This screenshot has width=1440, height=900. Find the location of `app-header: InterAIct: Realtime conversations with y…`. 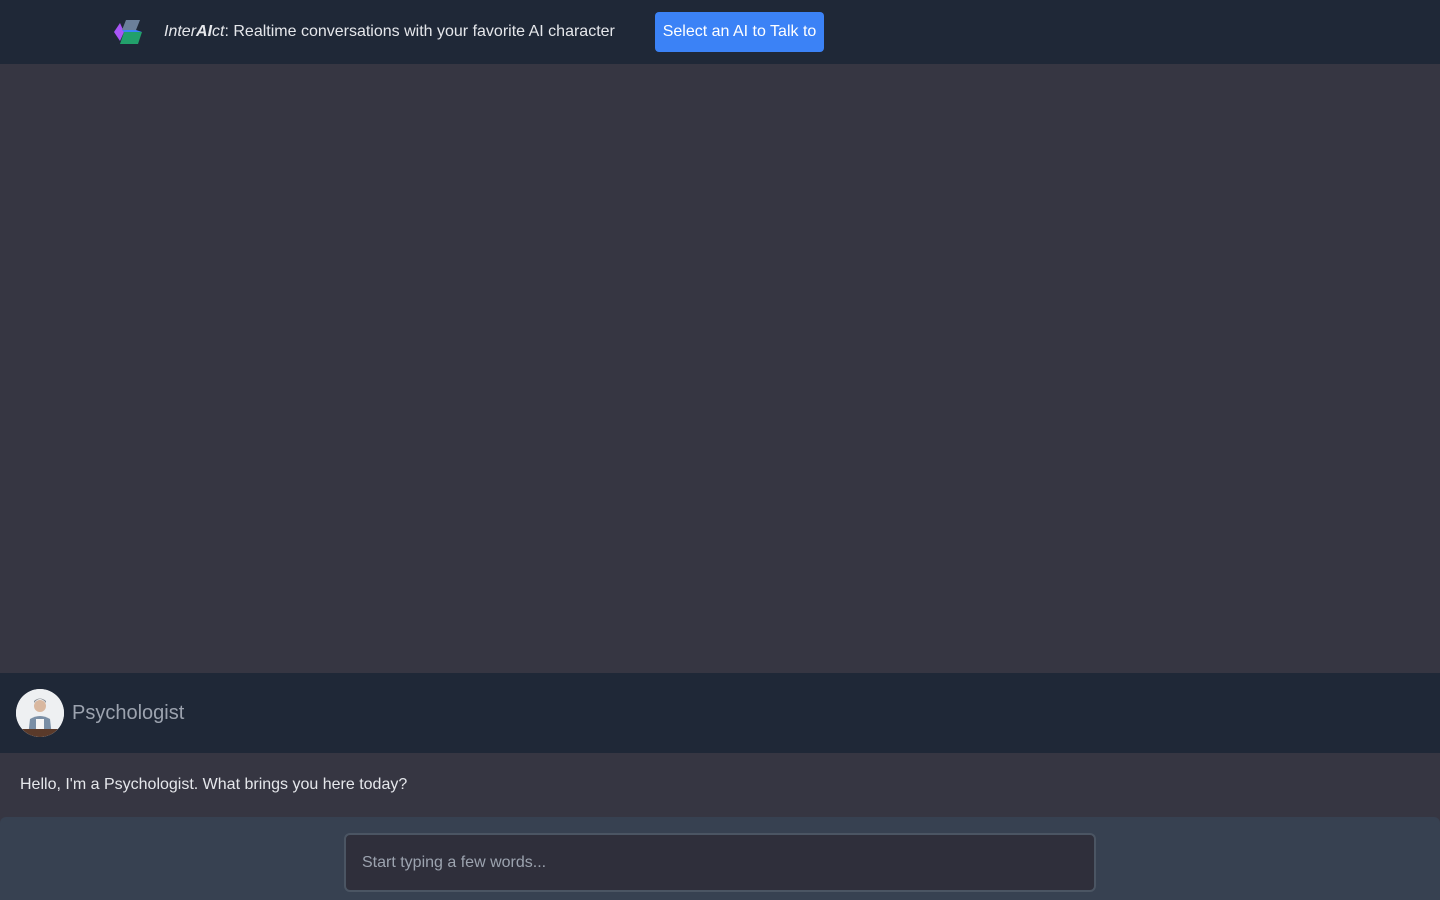

app-header: InterAIct: Realtime conversations with y… is located at coordinates (720, 32).